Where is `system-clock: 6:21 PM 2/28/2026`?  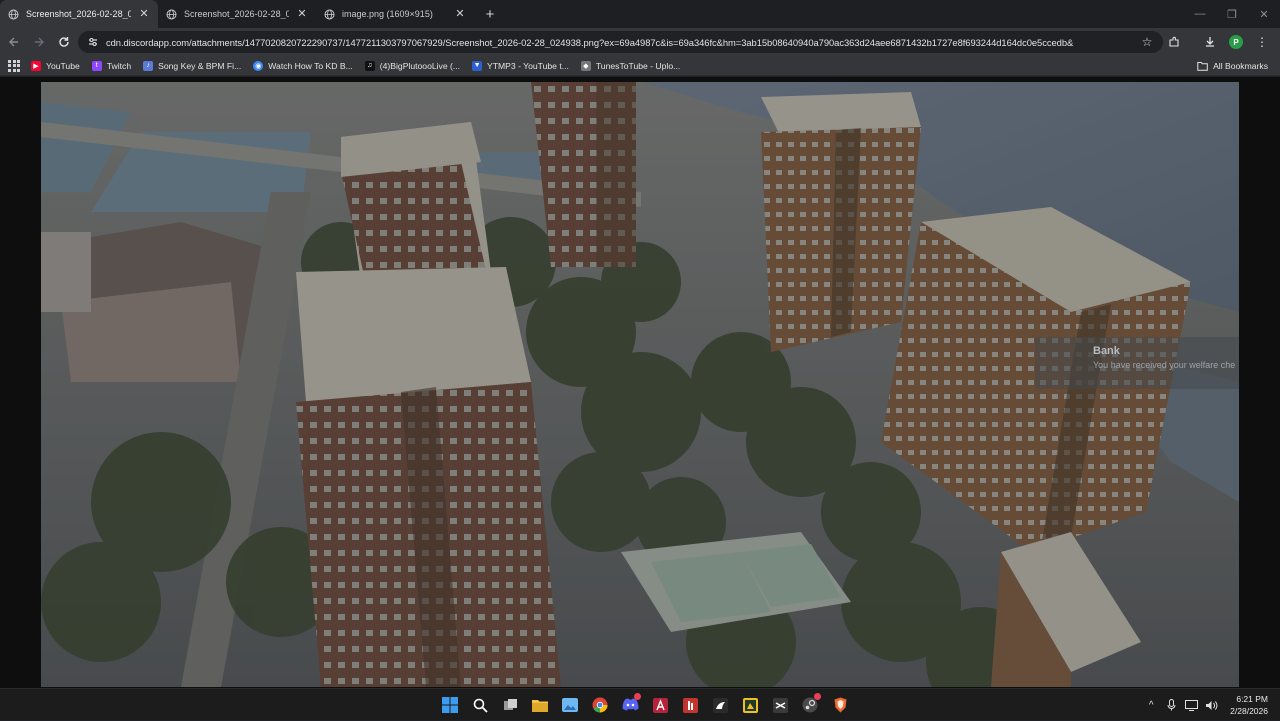
system-clock: 6:21 PM 2/28/2026 is located at coordinates (1249, 705).